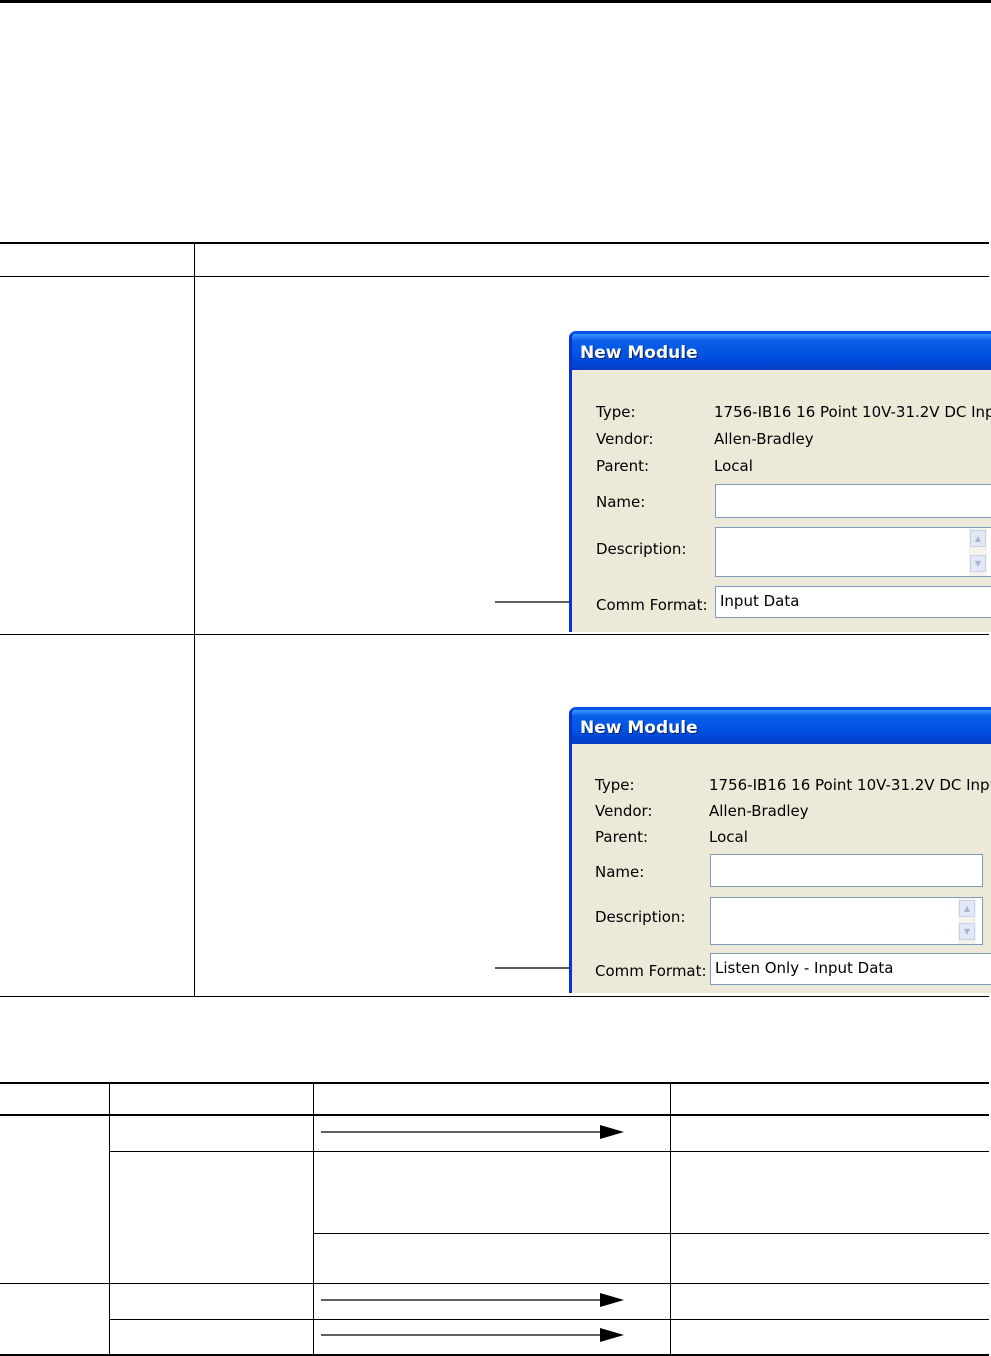  Describe the element at coordinates (804, 968) in the screenshot. I see `comm-format-value: Listen Only - Input Data` at that location.